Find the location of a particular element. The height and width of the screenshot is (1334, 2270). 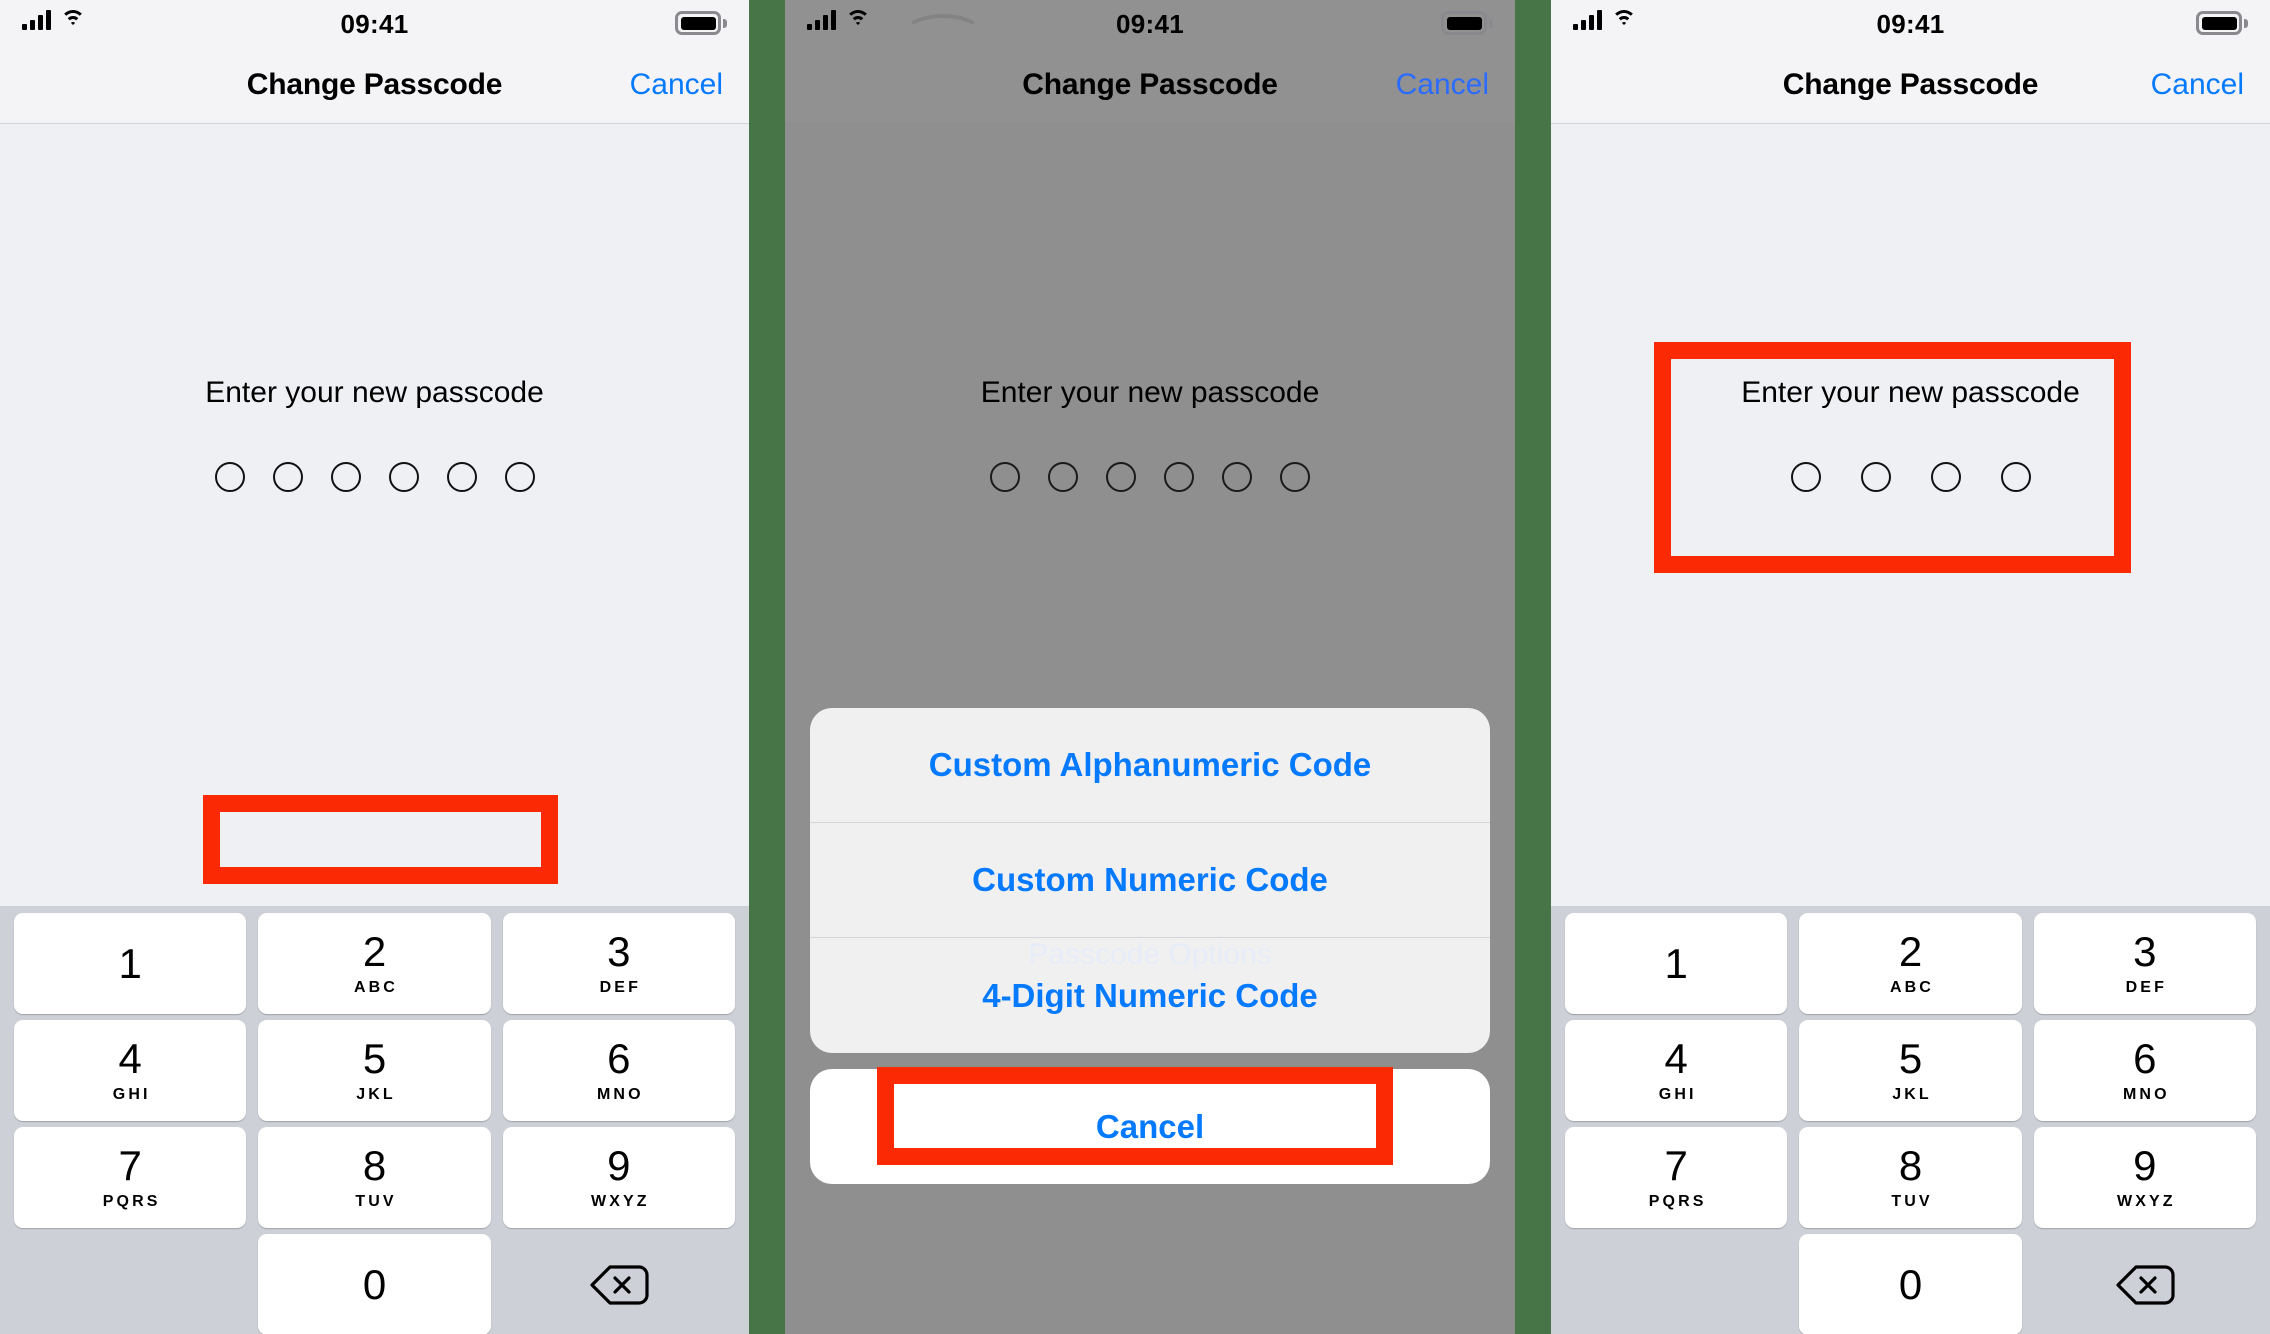

action-sheet-item-4-digit-numeric: 4-Digit Numeric Code is located at coordinates (1150, 995).